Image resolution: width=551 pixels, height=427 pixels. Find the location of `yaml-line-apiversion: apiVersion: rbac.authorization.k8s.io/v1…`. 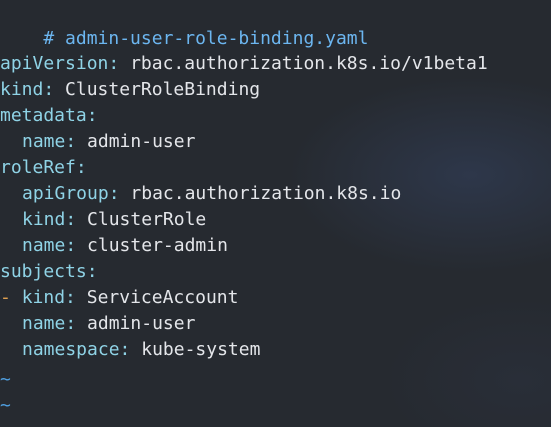

yaml-line-apiversion: apiVersion: rbac.authorization.k8s.io/v1… is located at coordinates (244, 64).